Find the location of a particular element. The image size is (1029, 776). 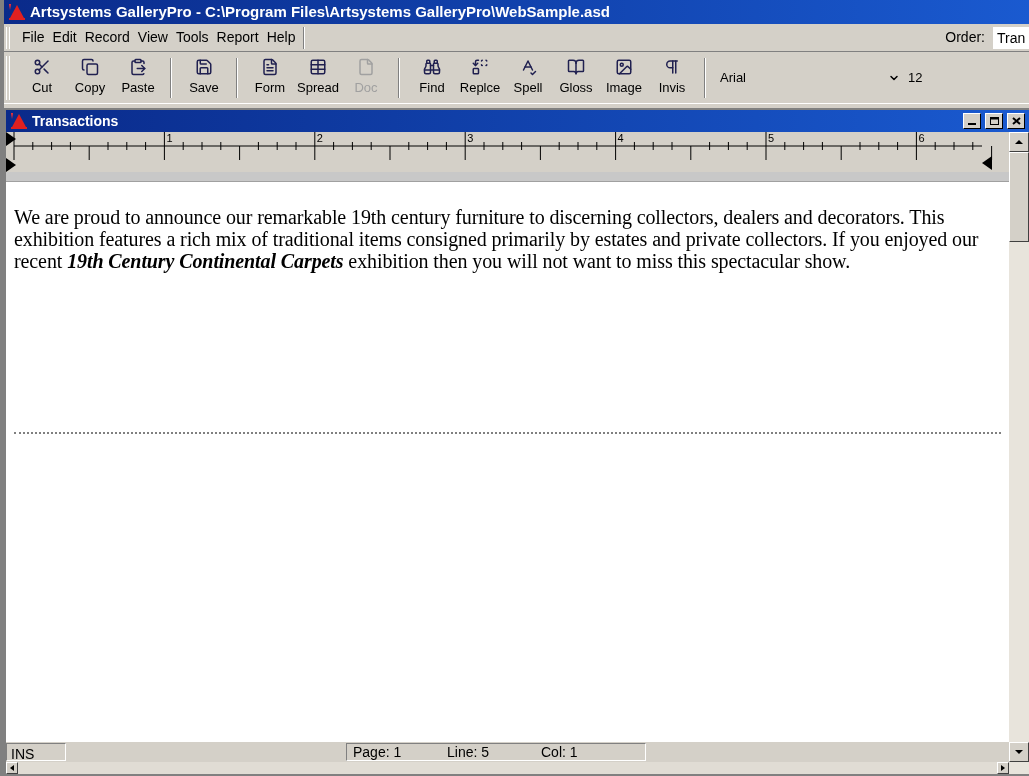

document-paragraph: We are proud to announce our remarkable 19th century furniture to discerning collectors, dealers and decorators. This exhibition features a rich mix of traditional items consigned primarily by estates and private collectors. If you enjoyed our recent 19th Century Continental Carpets exhibition then you will not want to miss this spectacular show. is located at coordinates (497, 239).